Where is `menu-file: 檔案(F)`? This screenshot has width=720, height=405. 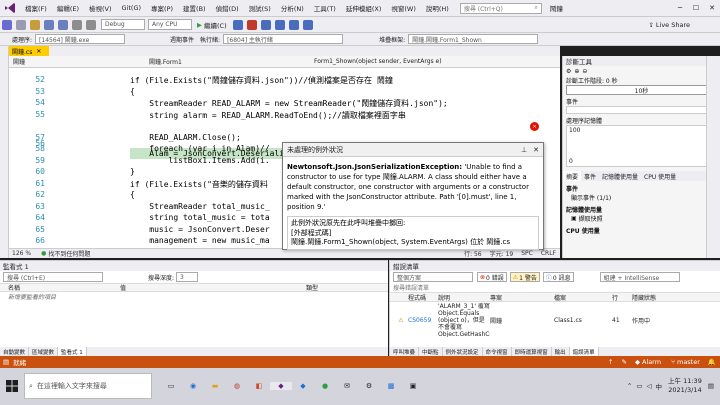
menu-file: 檔案(F) is located at coordinates (36, 8).